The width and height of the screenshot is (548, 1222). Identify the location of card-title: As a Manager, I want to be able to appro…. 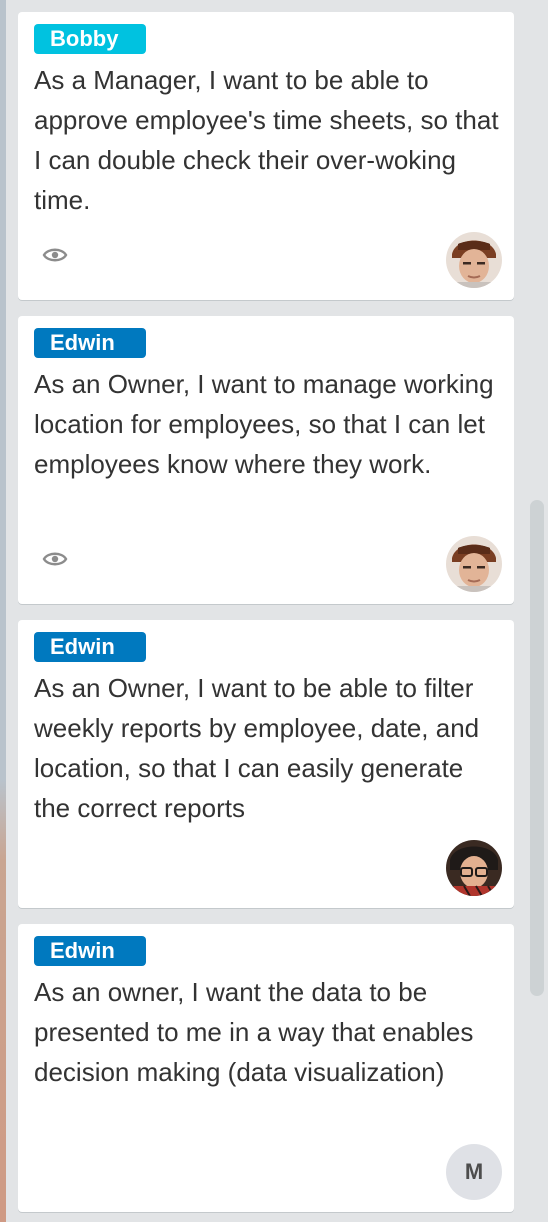
(266, 140).